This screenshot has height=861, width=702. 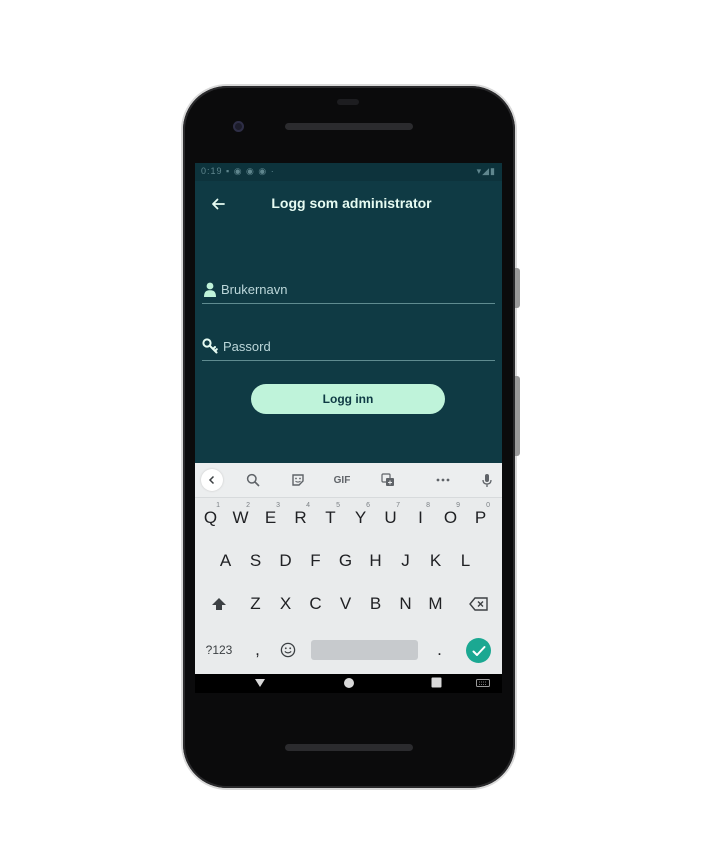 I want to click on gif-button: GIF, so click(x=342, y=480).